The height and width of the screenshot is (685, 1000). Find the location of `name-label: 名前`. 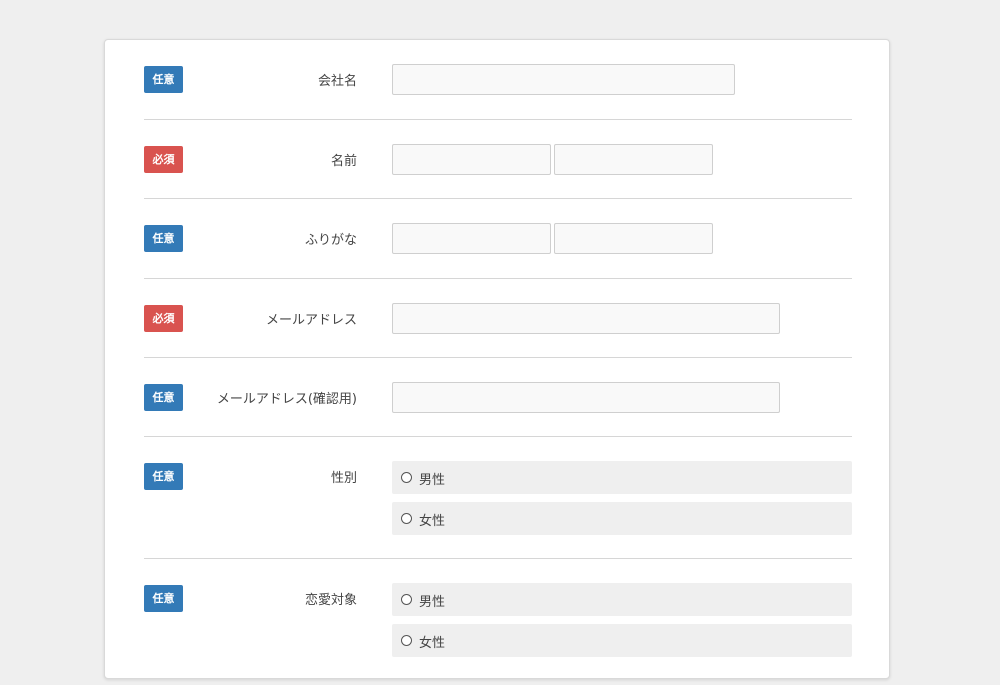

name-label: 名前 is located at coordinates (343, 161).